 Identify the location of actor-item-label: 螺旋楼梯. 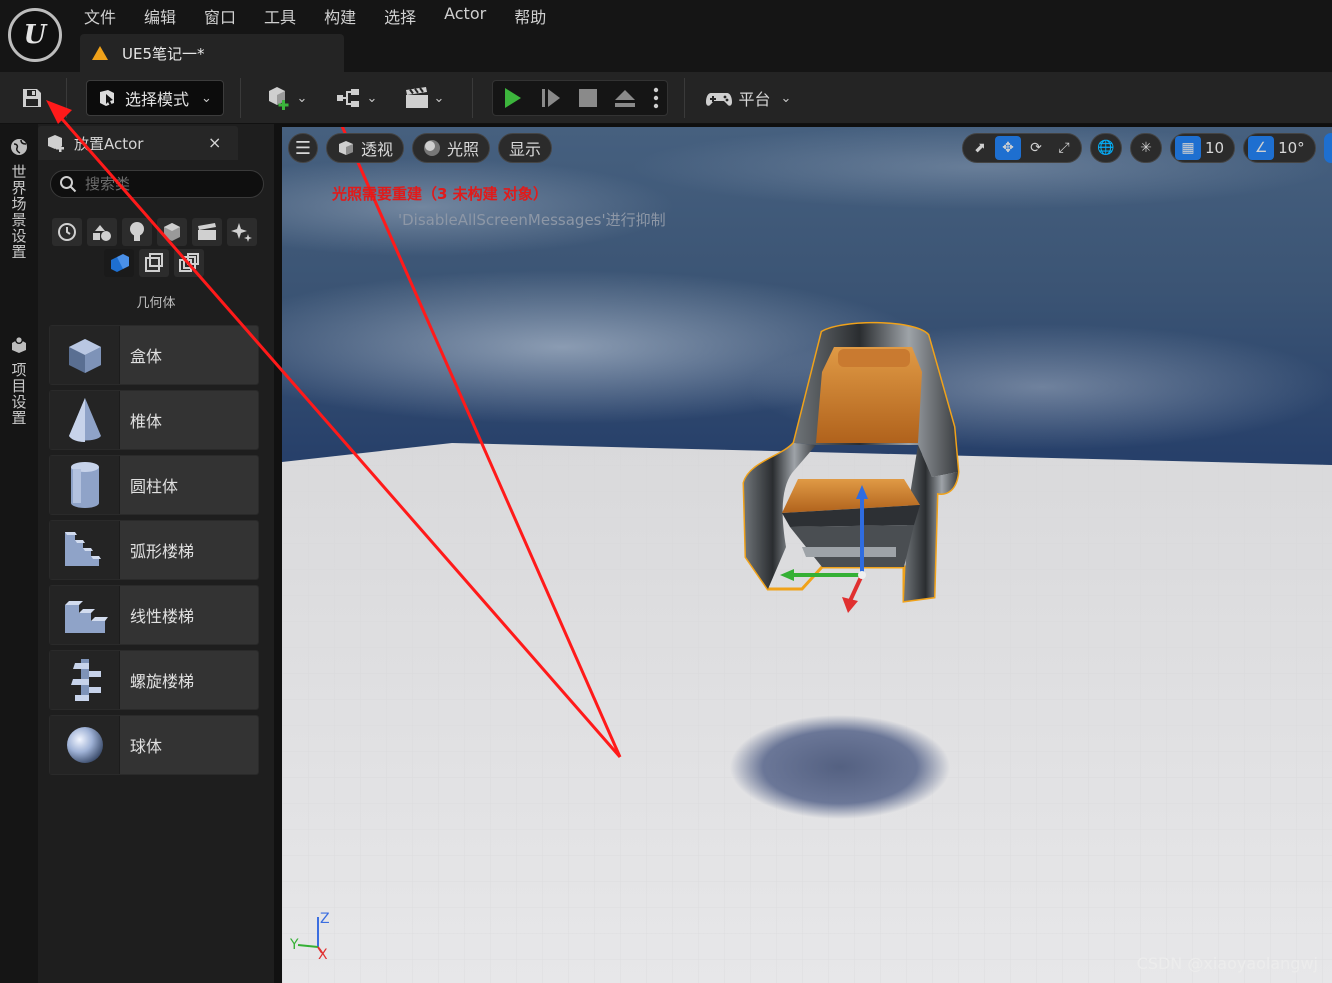
(162, 681).